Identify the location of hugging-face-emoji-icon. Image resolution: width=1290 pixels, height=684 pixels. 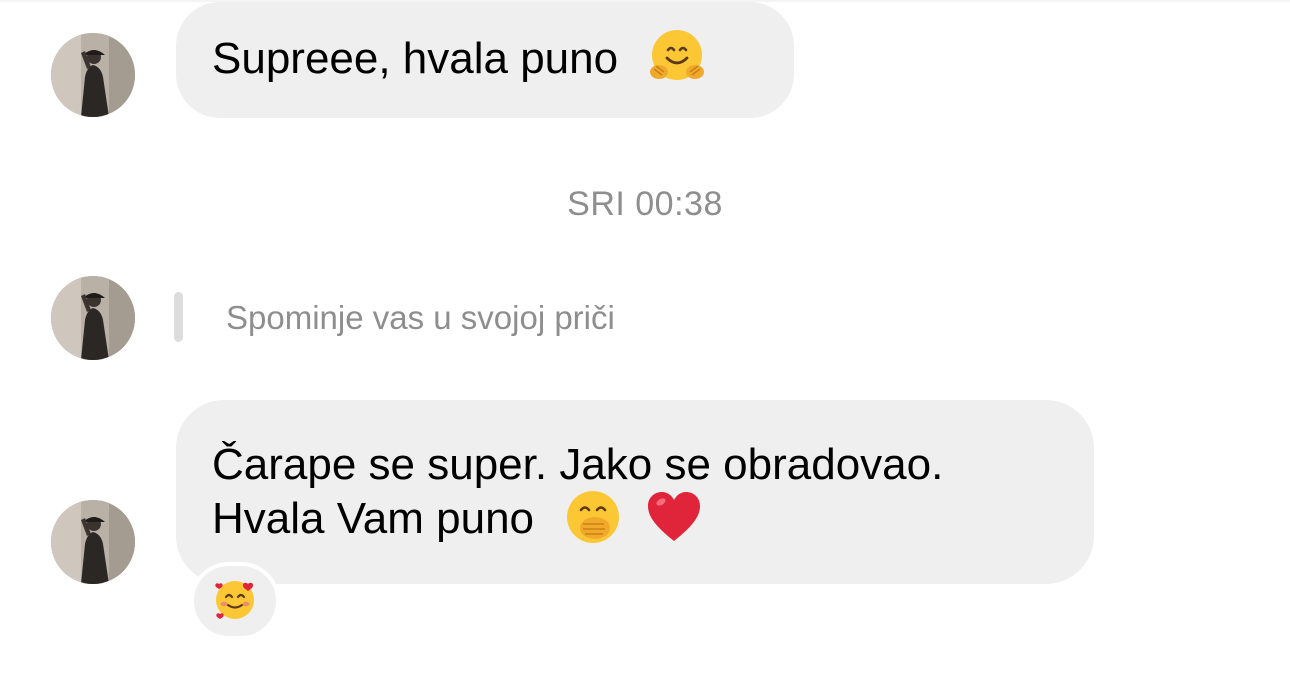
(677, 57).